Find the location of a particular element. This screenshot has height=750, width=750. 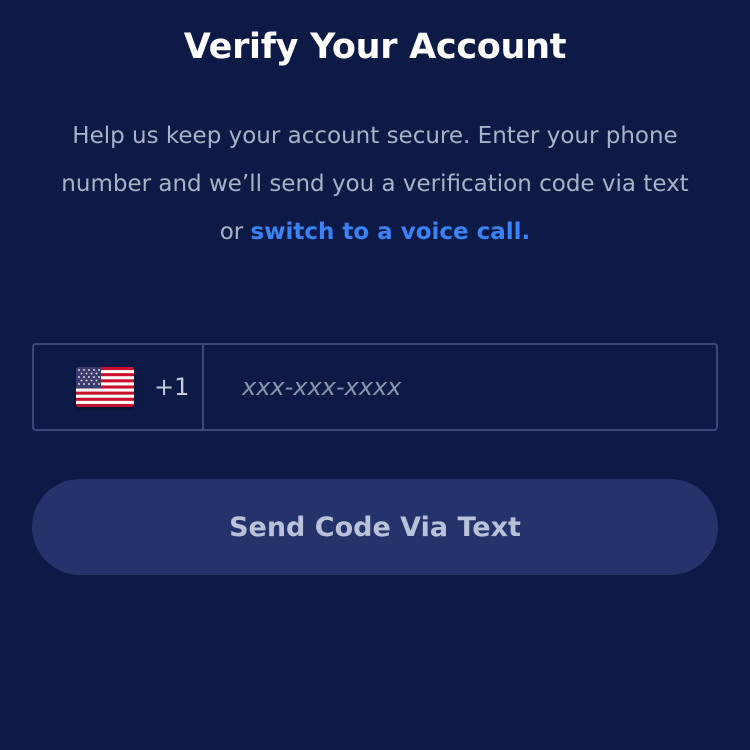

us-flag-icon is located at coordinates (105, 387).